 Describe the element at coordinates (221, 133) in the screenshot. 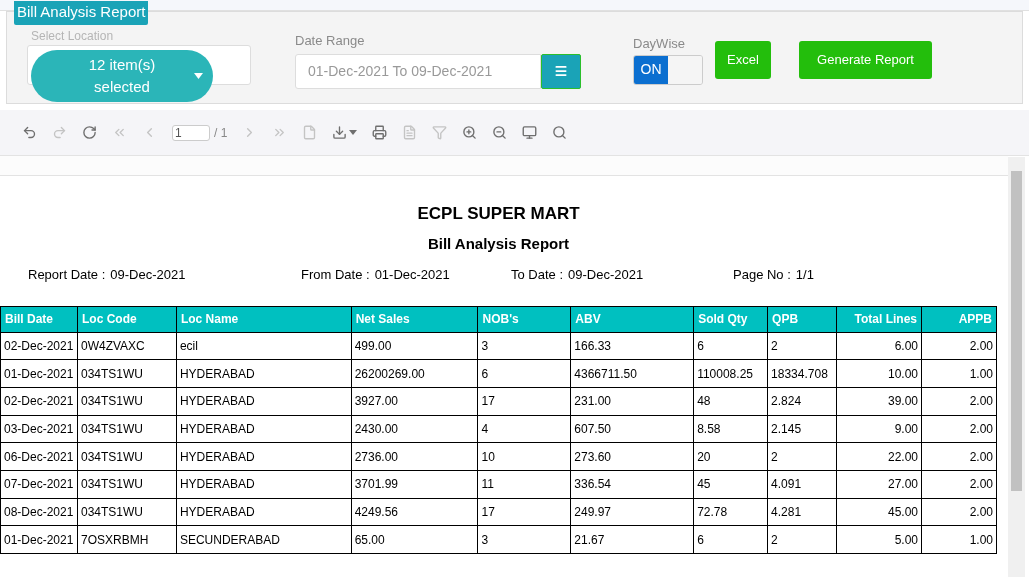

I see `page-total: / 1` at that location.